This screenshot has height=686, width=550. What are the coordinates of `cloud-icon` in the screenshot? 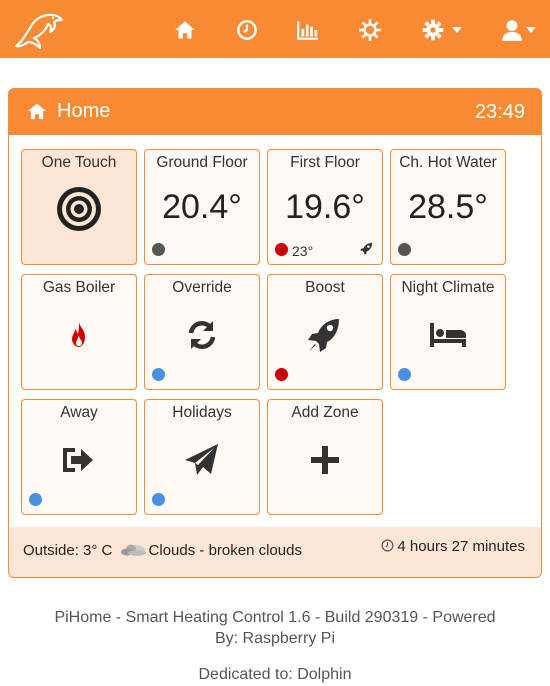 It's located at (133, 549).